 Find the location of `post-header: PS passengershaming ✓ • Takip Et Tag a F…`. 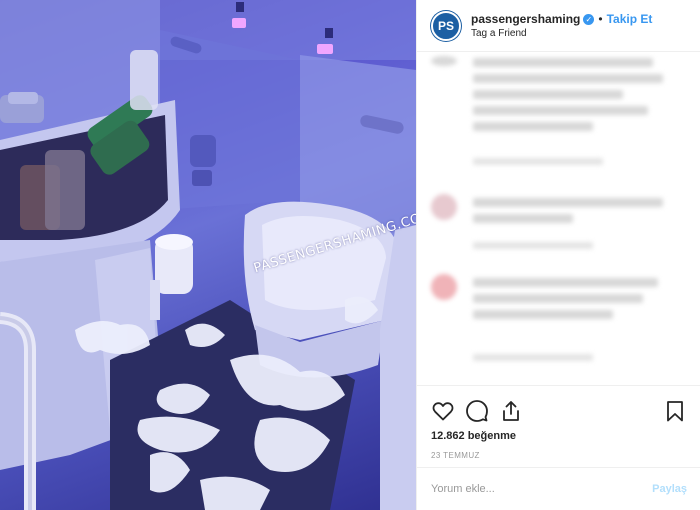

post-header: PS passengershaming ✓ • Takip Et Tag a F… is located at coordinates (558, 26).